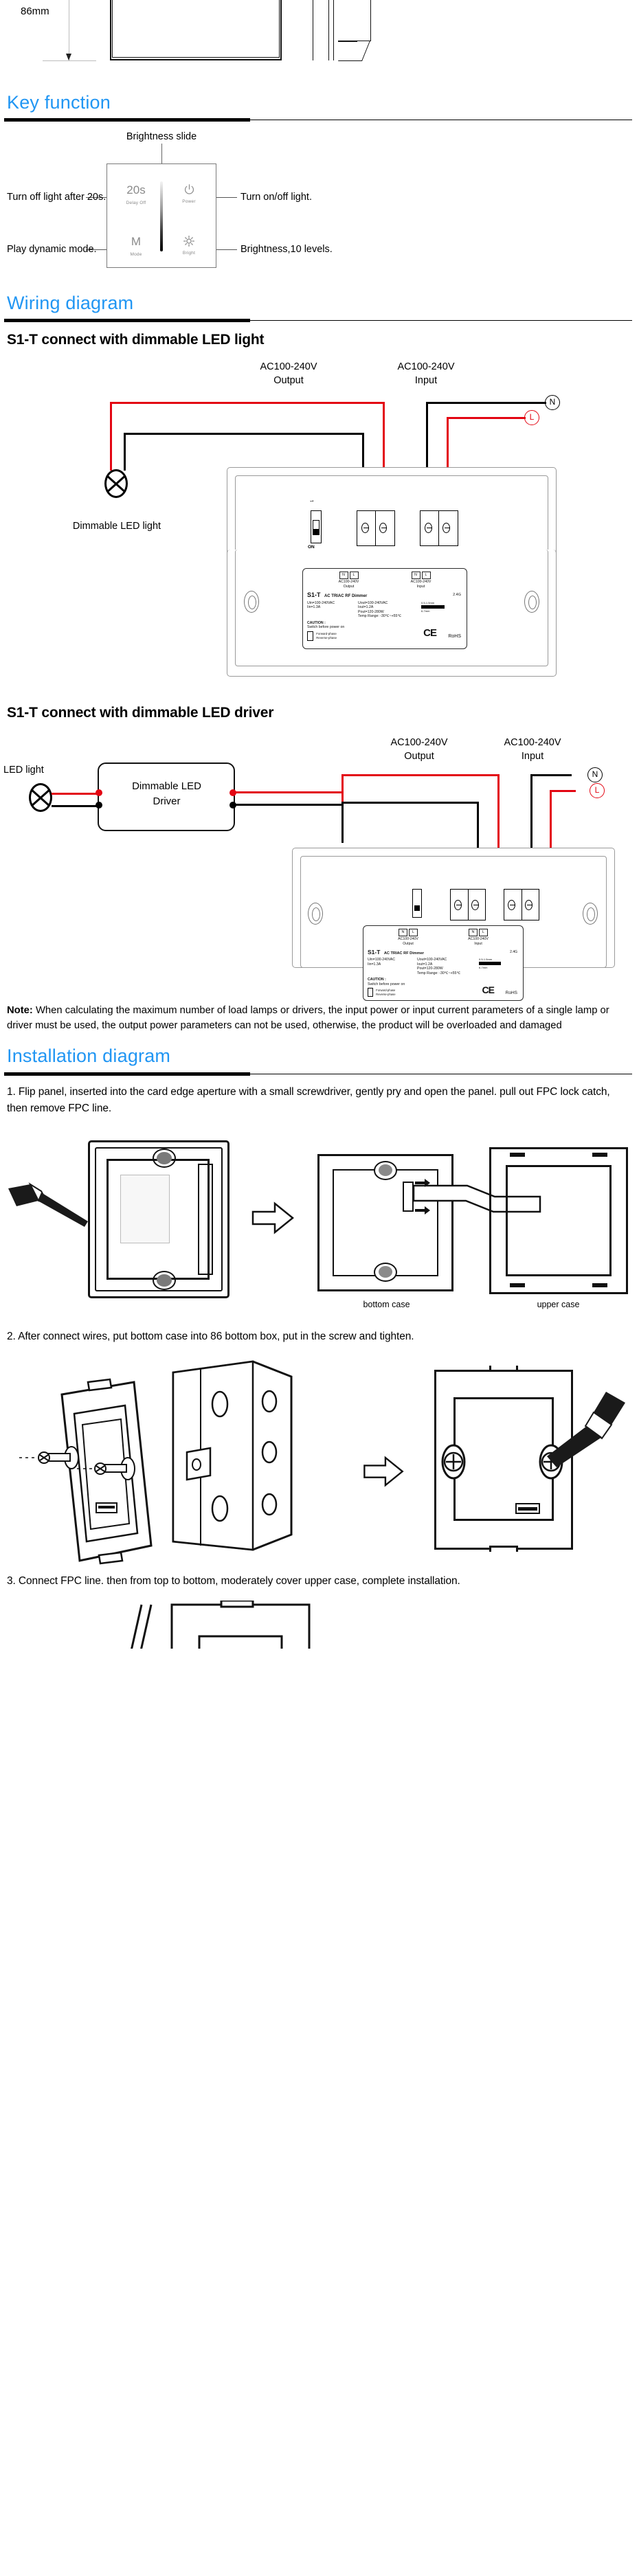  Describe the element at coordinates (426, 576) in the screenshot. I see `label-cell-in-l: L` at that location.